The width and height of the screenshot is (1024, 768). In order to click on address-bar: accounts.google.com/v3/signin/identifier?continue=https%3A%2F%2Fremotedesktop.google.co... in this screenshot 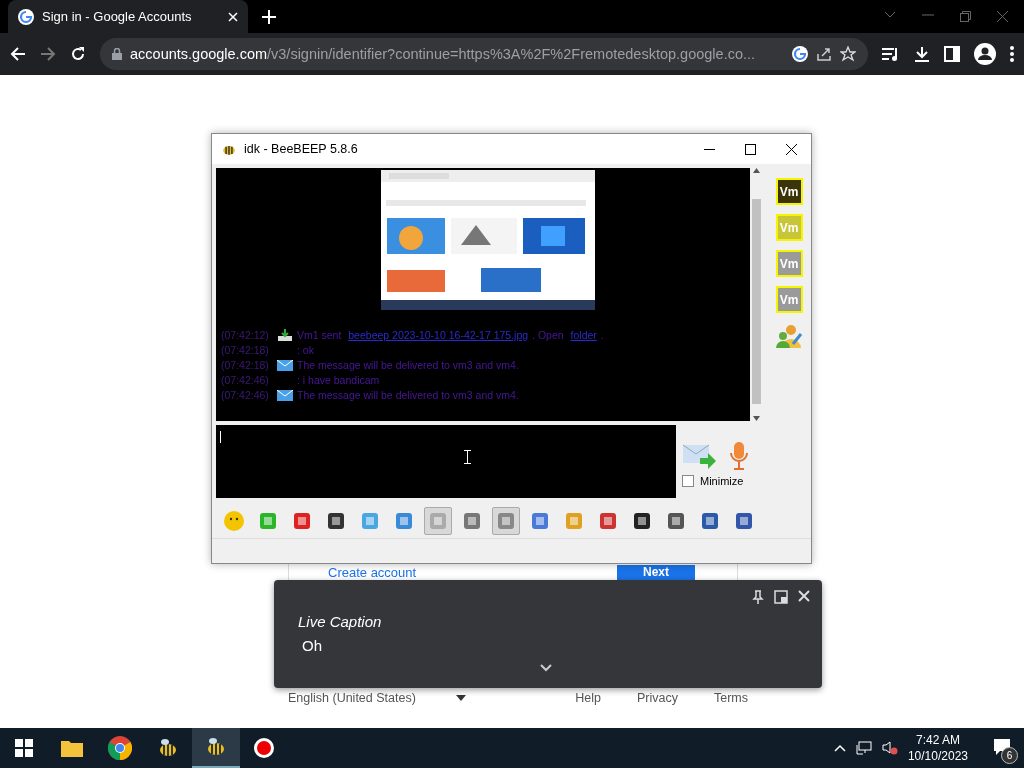, I will do `click(484, 54)`.